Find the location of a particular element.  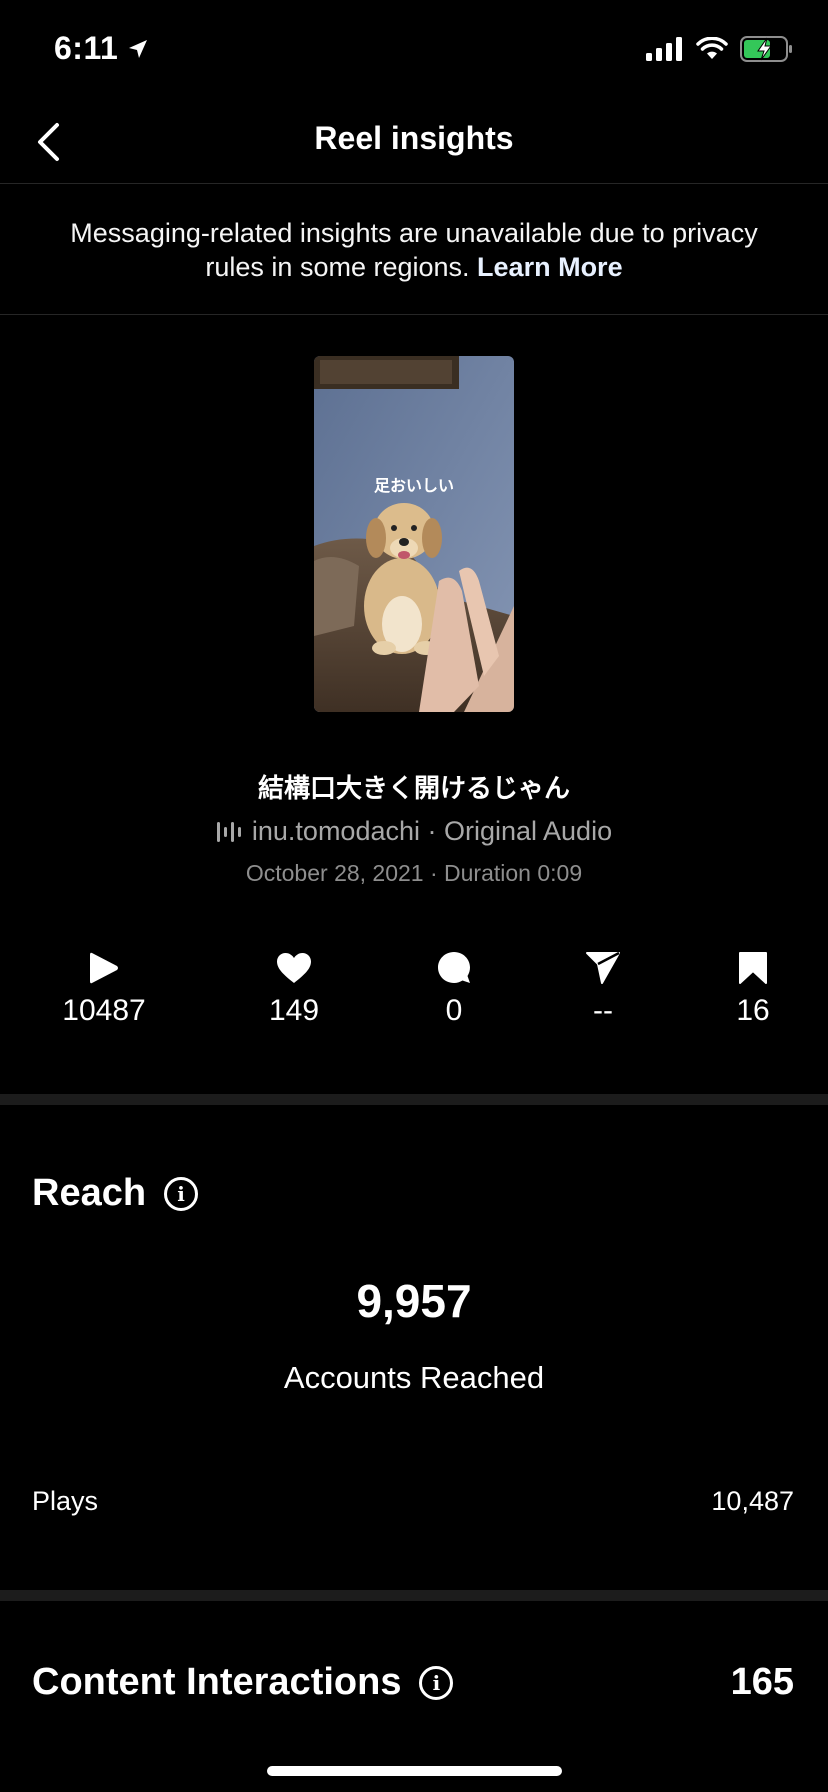

content-interactions-header: Content Interactions i is located at coordinates (243, 1682).